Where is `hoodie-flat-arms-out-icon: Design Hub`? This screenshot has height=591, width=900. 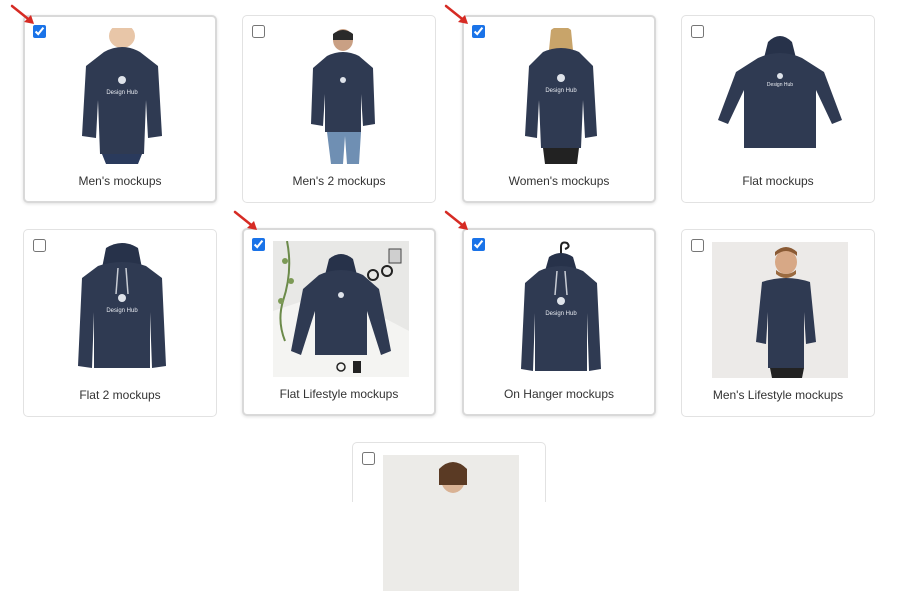 hoodie-flat-arms-out-icon: Design Hub is located at coordinates (780, 96).